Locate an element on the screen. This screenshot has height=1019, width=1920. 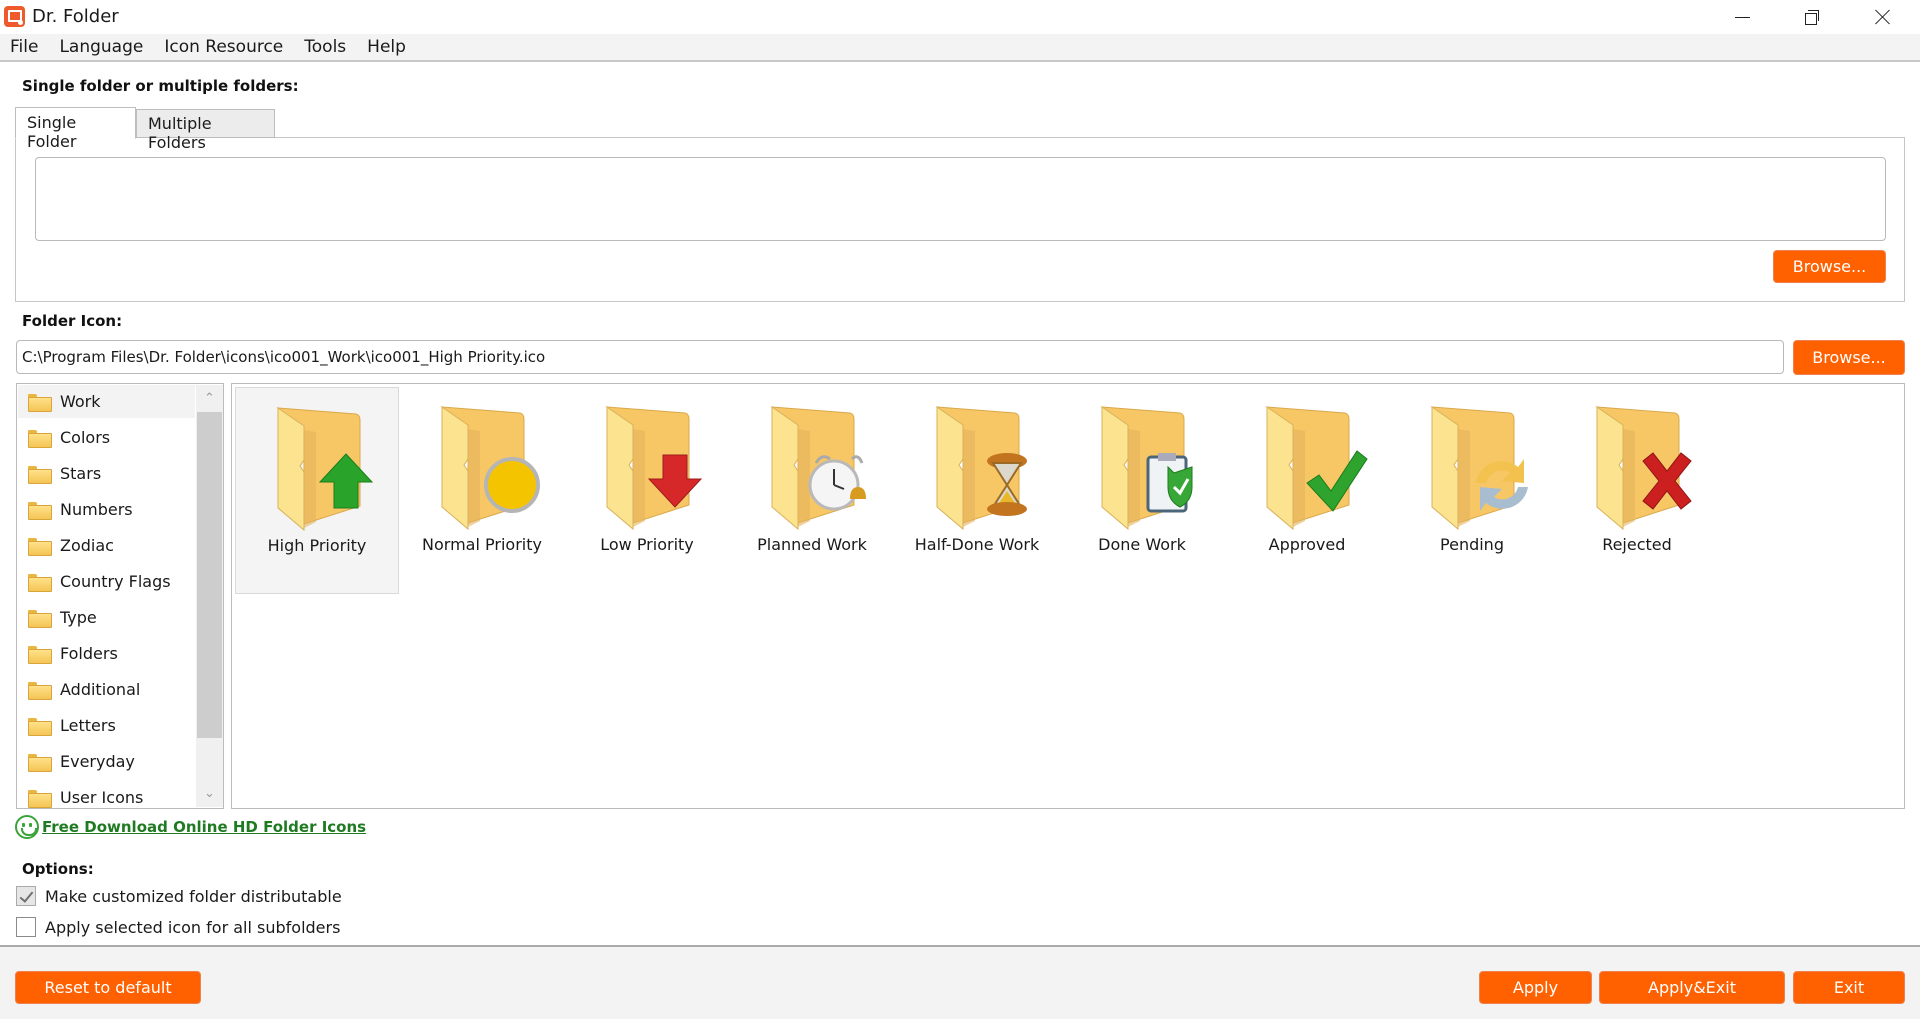
options-label: Options: is located at coordinates (58, 869).